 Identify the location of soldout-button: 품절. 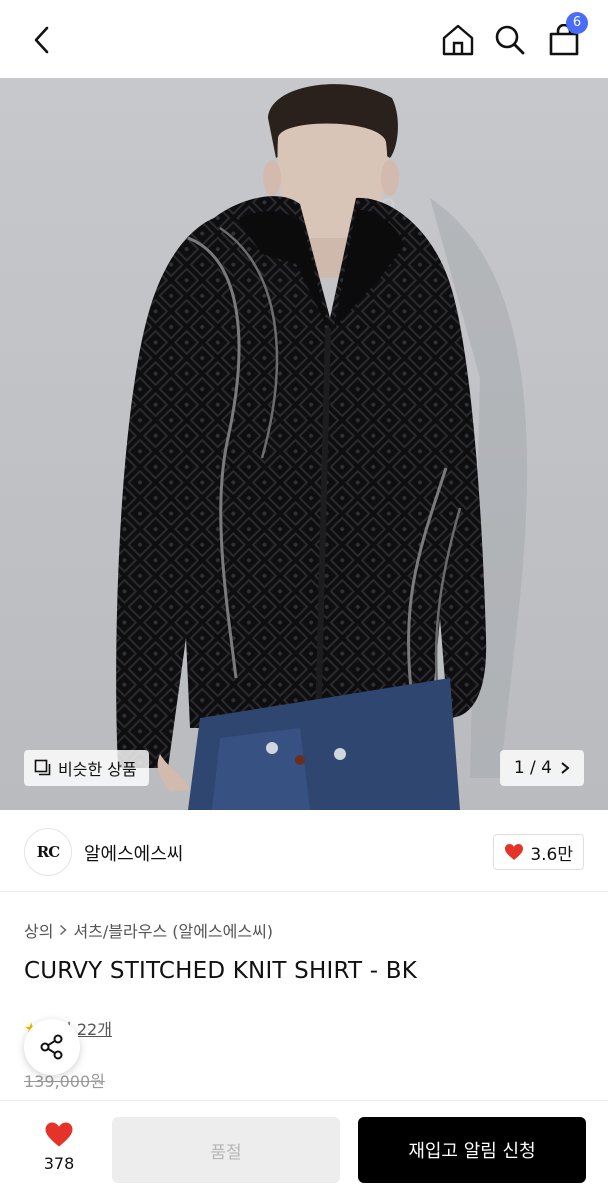
(226, 1150).